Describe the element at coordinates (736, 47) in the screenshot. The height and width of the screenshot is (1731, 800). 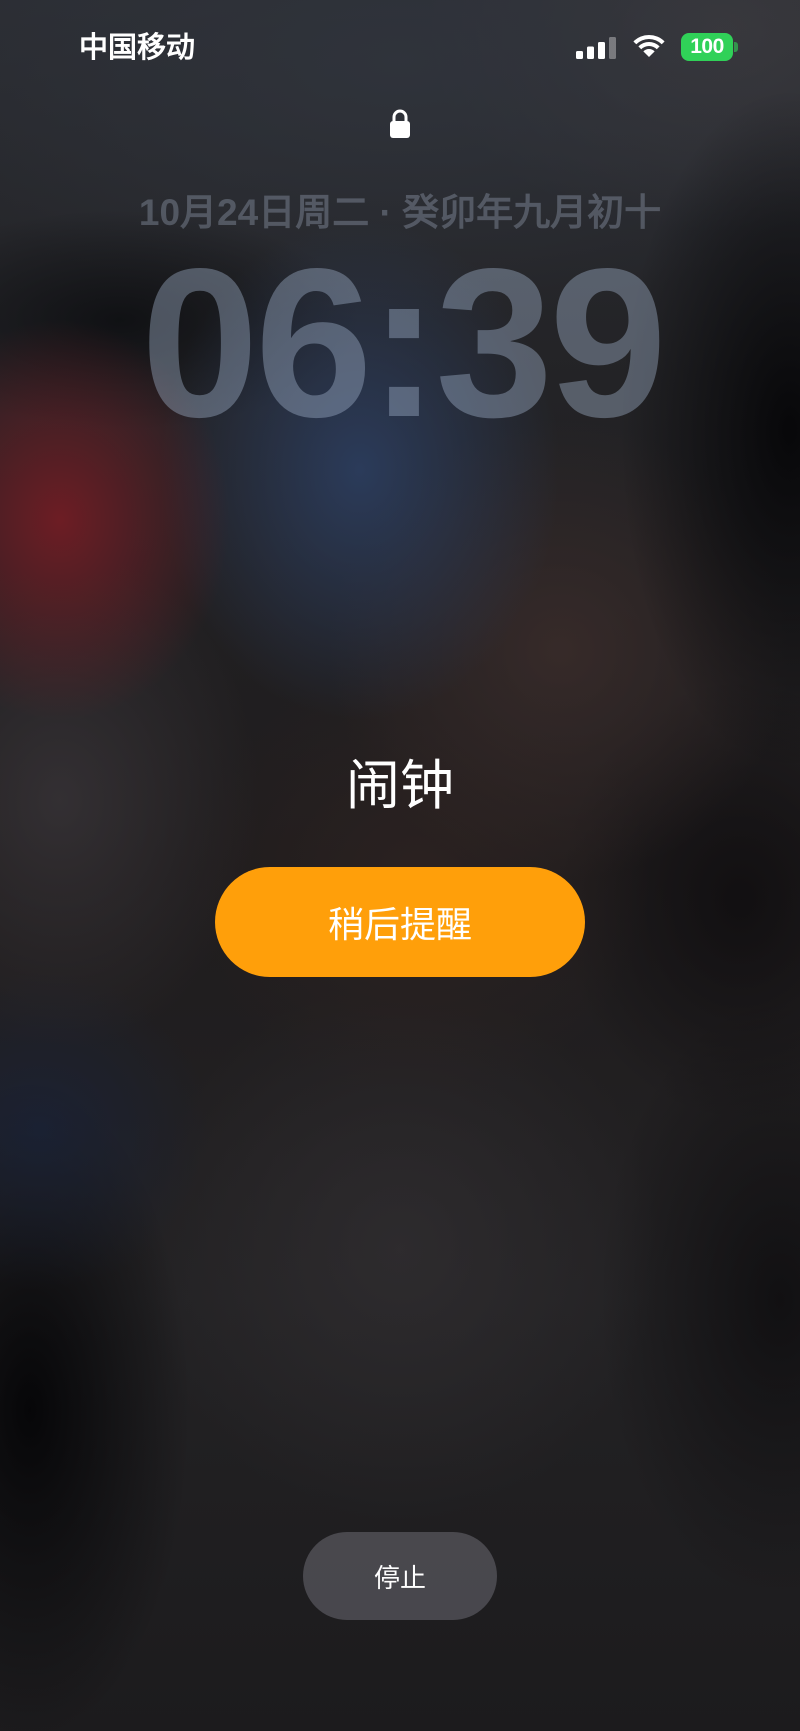
I see `battery-nub` at that location.